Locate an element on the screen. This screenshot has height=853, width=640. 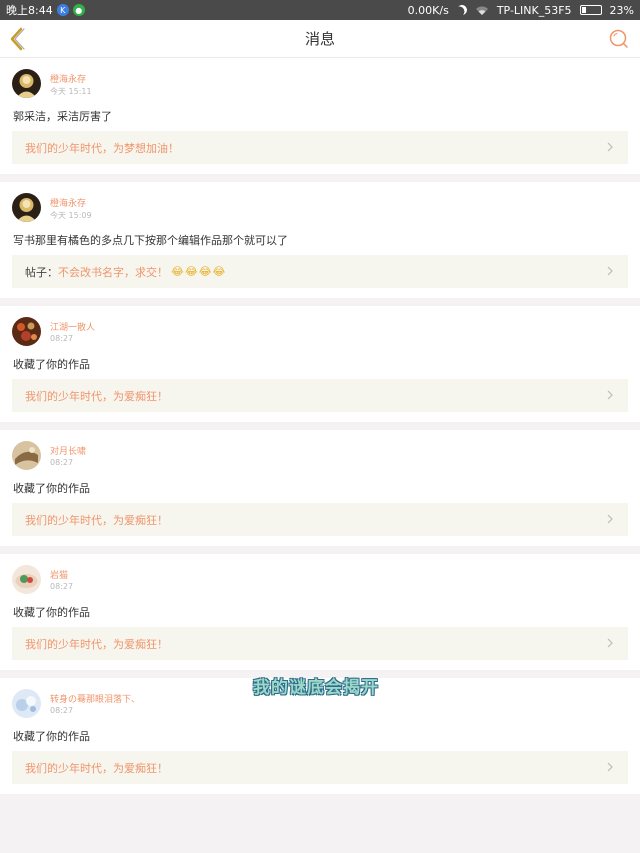
battery-percent: 23% is located at coordinates (621, 10).